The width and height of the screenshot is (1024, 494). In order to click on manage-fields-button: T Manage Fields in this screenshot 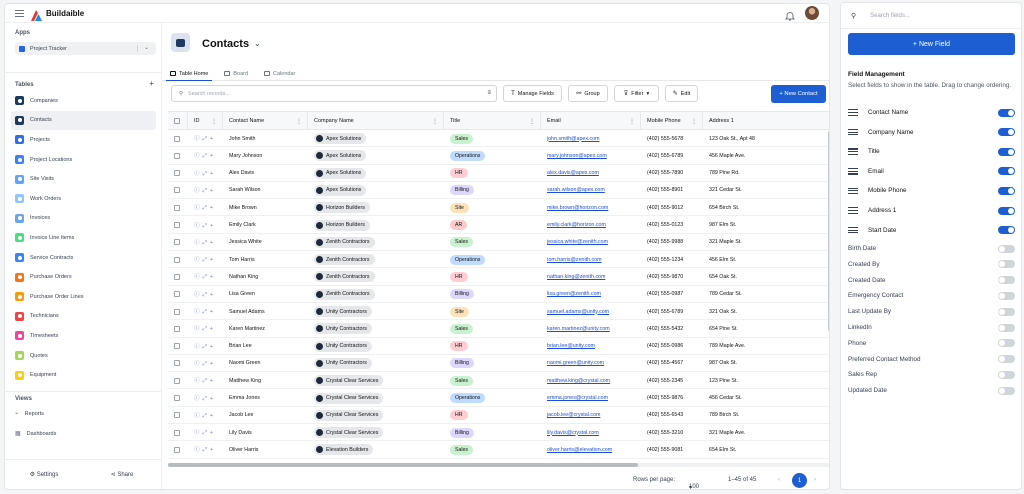, I will do `click(532, 93)`.